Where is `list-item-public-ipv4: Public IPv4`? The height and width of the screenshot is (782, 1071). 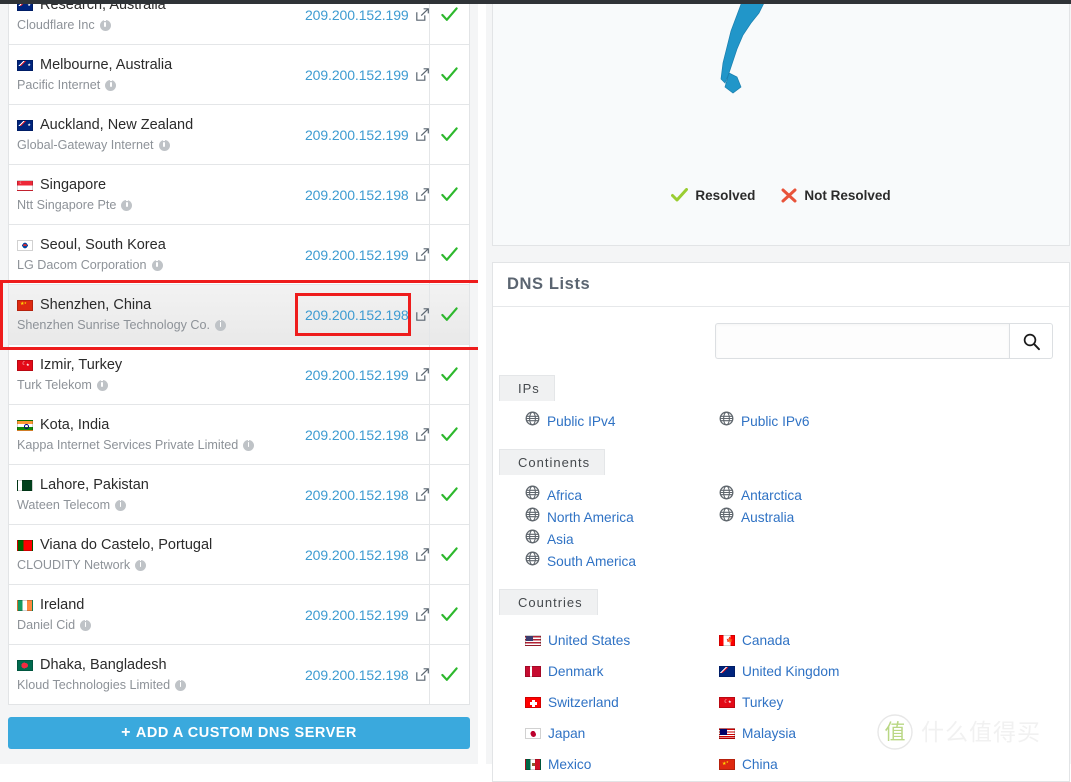 list-item-public-ipv4: Public IPv4 is located at coordinates (606, 422).